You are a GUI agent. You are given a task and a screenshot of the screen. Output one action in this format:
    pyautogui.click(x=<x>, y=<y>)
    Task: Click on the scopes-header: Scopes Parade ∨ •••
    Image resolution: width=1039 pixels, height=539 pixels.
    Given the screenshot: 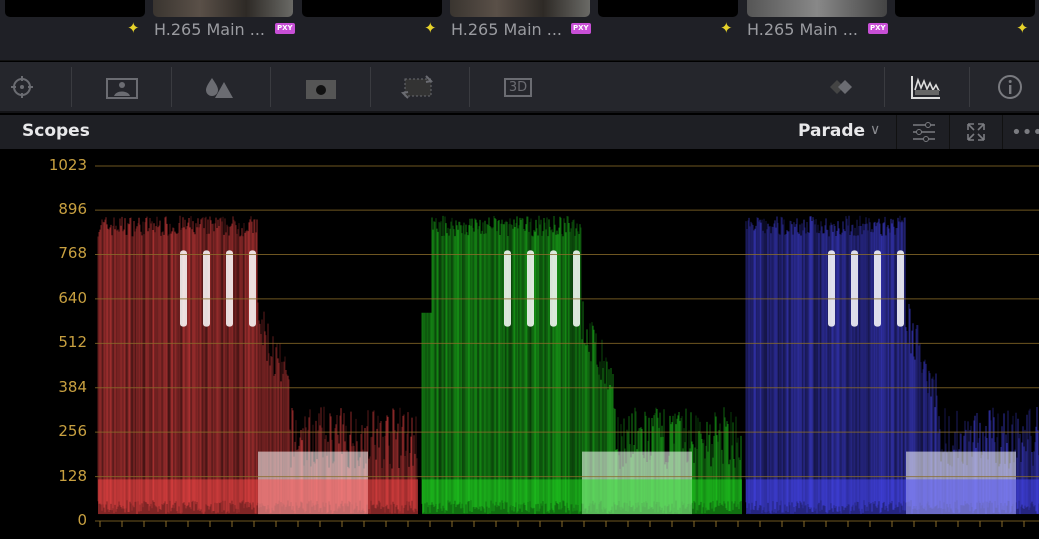 What is the action you would take?
    pyautogui.click(x=519, y=132)
    